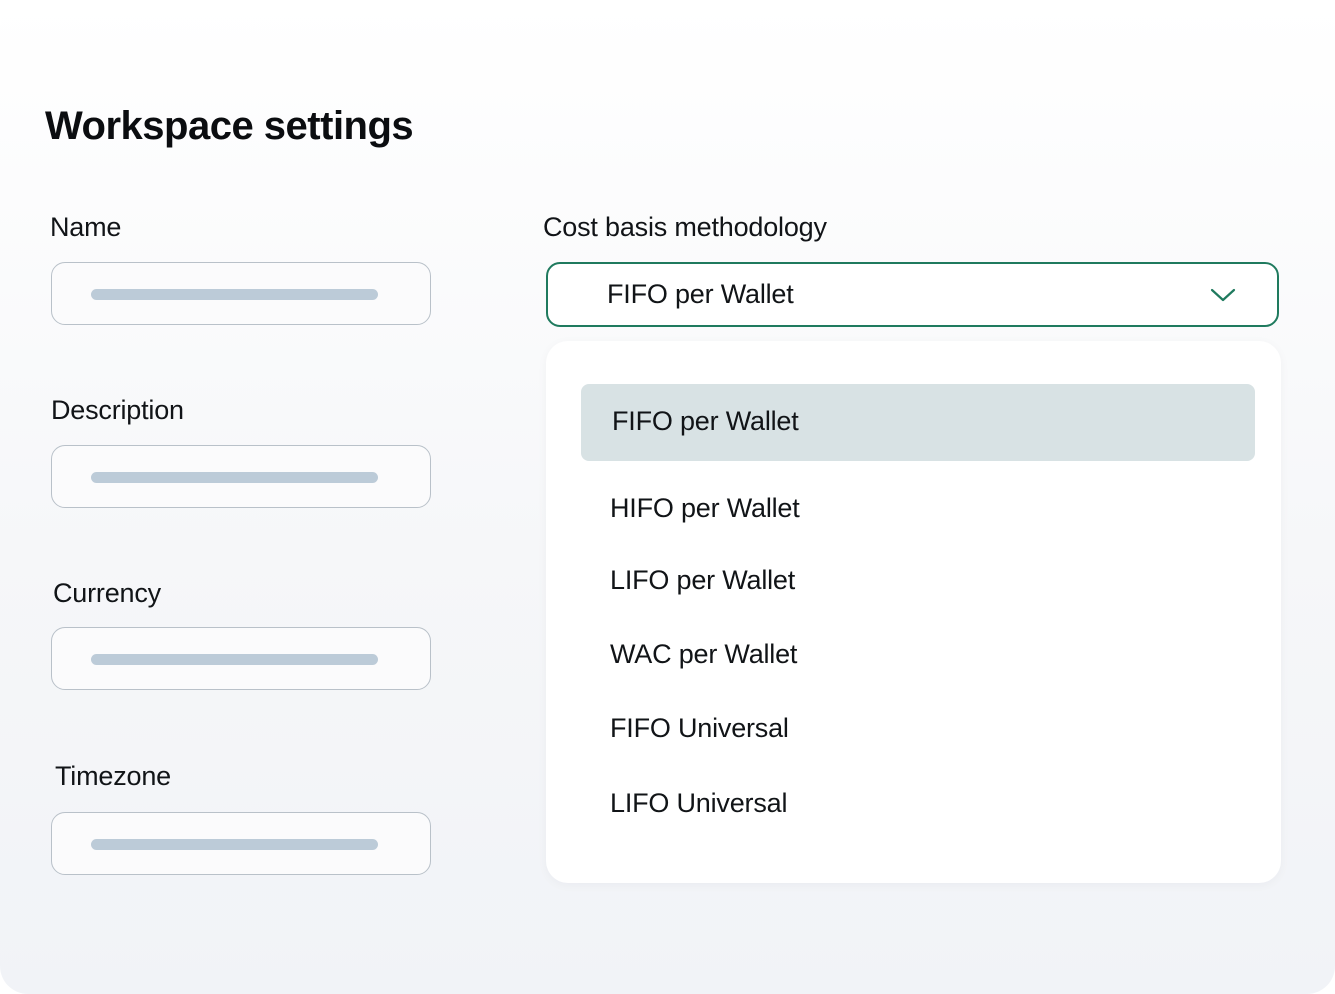 This screenshot has width=1335, height=994. What do you see at coordinates (918, 655) in the screenshot?
I see `dropdown-option-wac-per-wallet: WAC per Wallet` at bounding box center [918, 655].